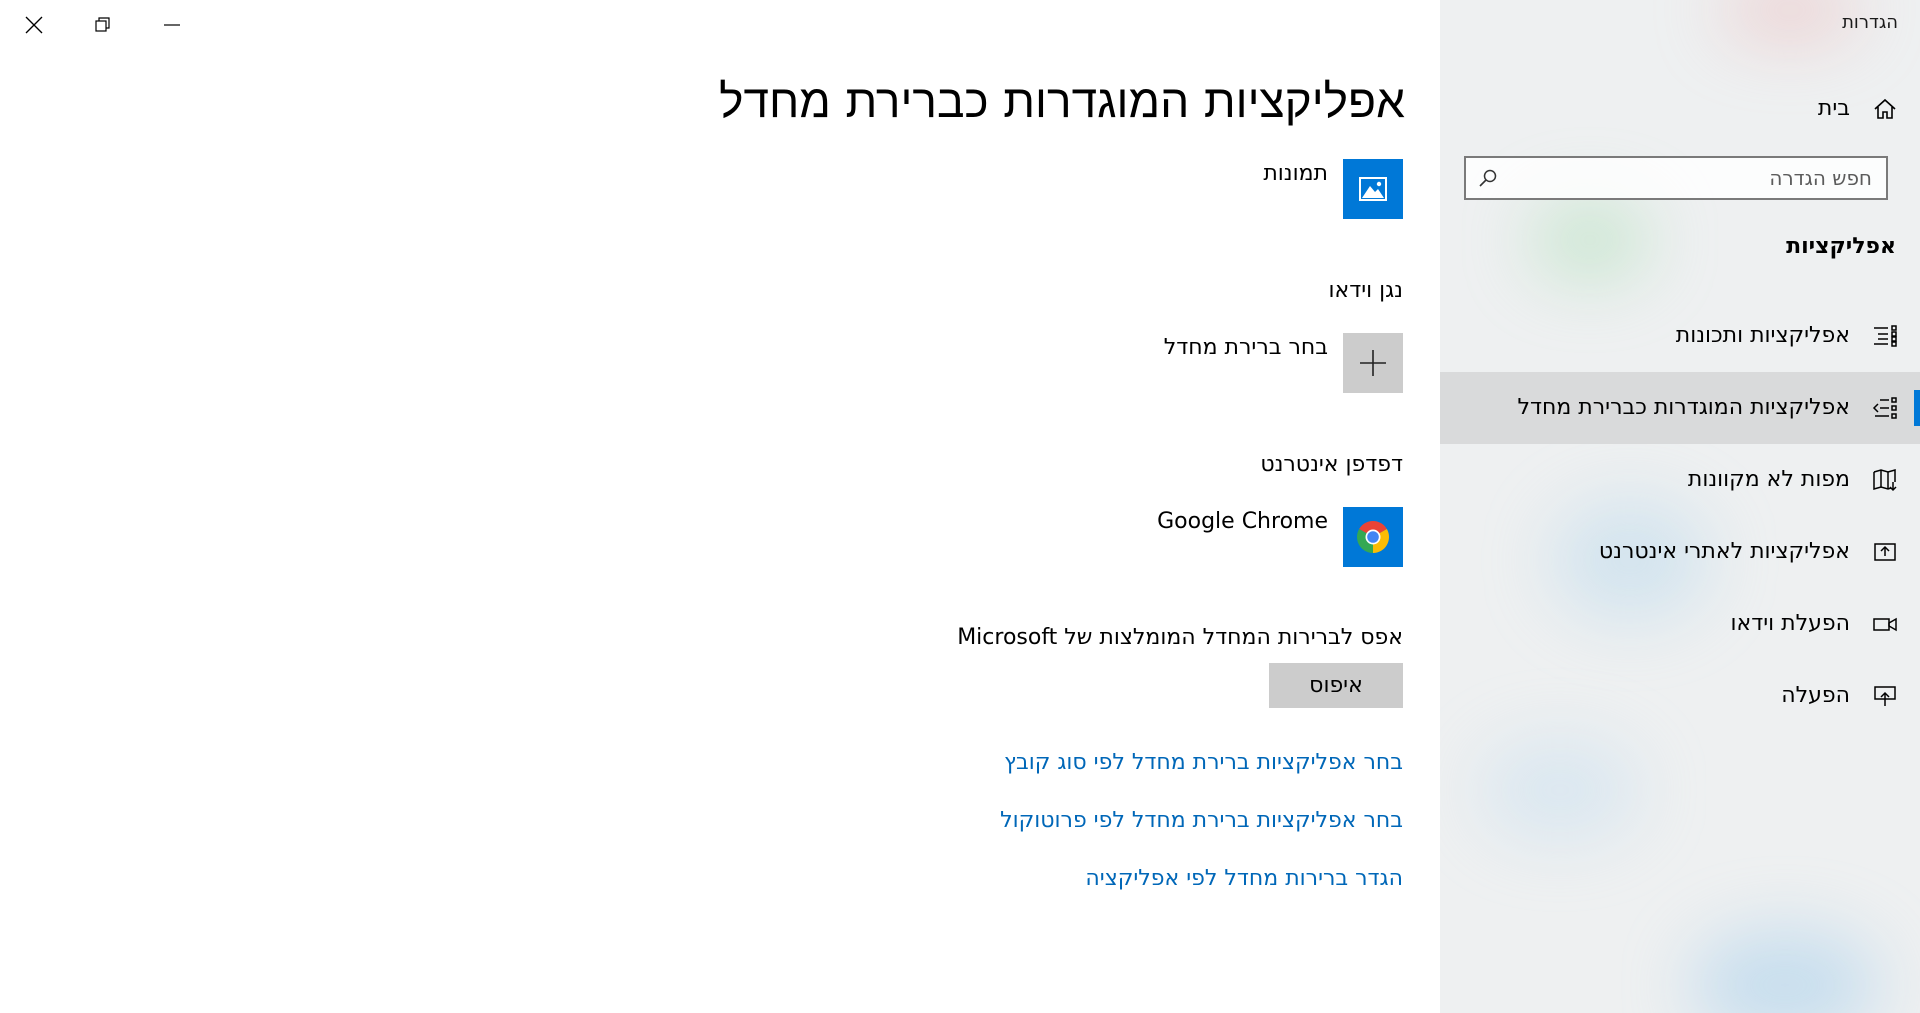 Image resolution: width=1920 pixels, height=1013 pixels. What do you see at coordinates (1917, 408) in the screenshot?
I see `selection-indicator` at bounding box center [1917, 408].